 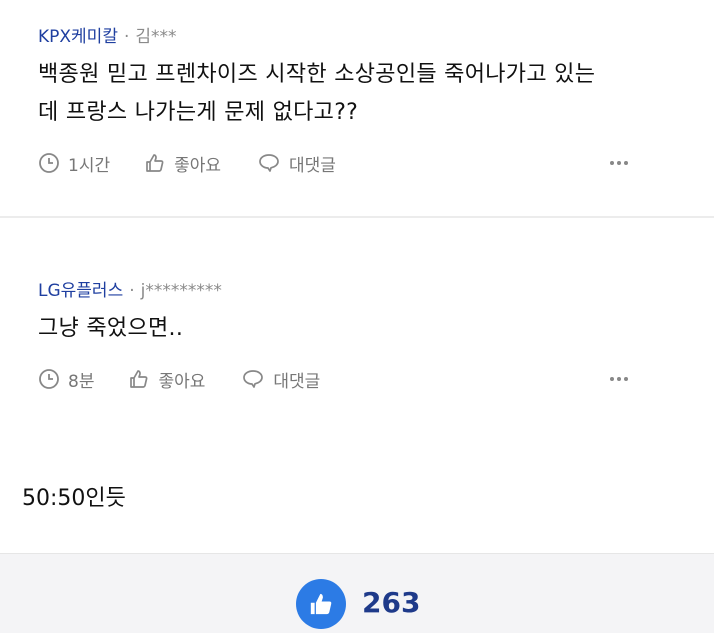 I want to click on comment-text-line: 데 프랑스 나가는게 문제 없다고??, so click(x=198, y=112).